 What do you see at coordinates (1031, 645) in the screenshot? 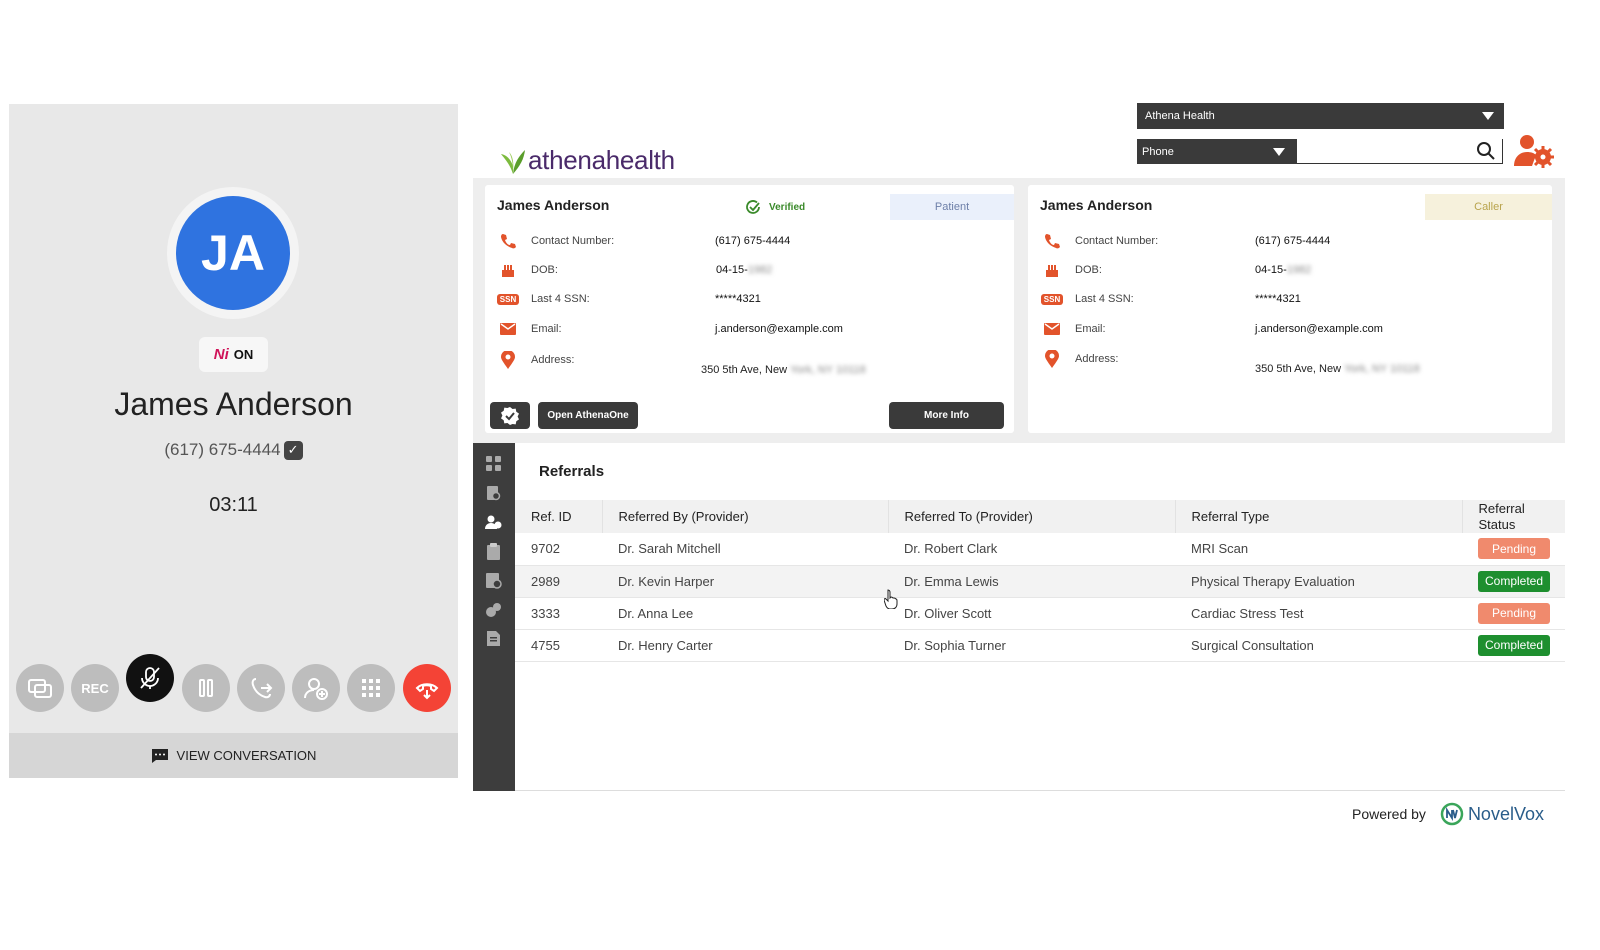
I see `referred-to-cell: Dr. Sophia Turner` at bounding box center [1031, 645].